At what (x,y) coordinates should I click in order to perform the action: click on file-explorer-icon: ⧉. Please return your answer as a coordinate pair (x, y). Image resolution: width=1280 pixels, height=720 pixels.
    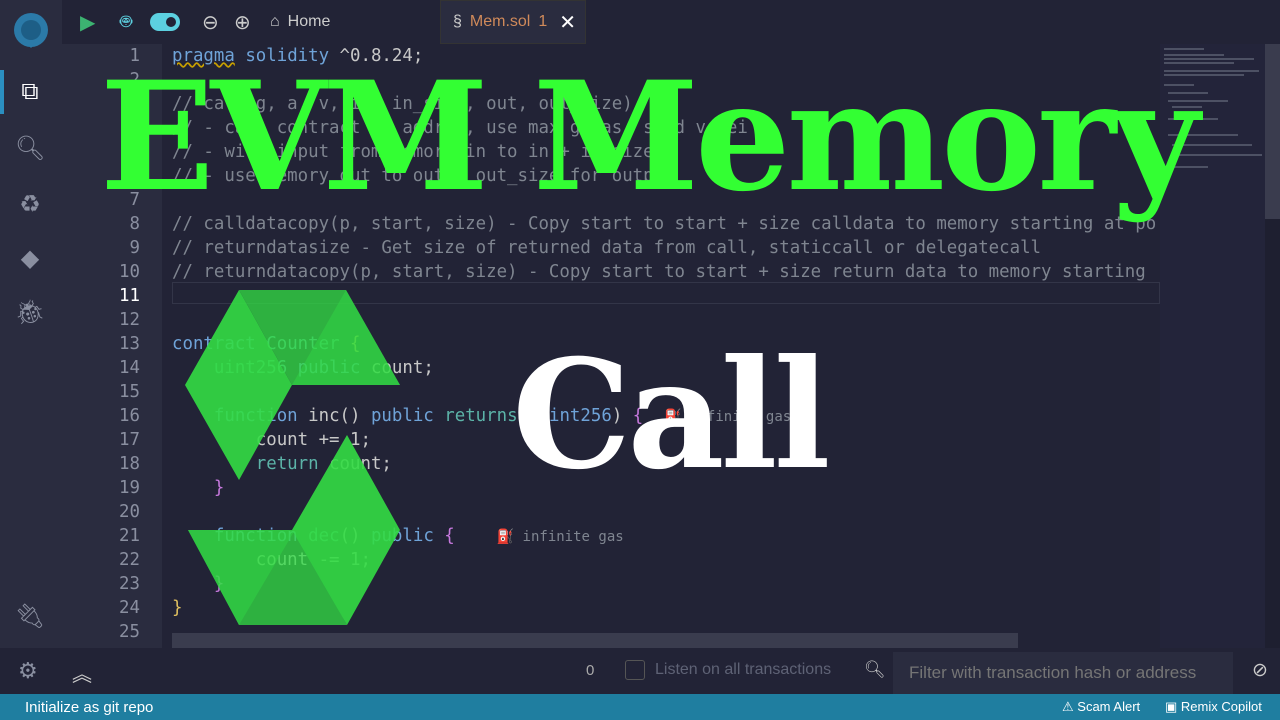
    Looking at the image, I should click on (30, 92).